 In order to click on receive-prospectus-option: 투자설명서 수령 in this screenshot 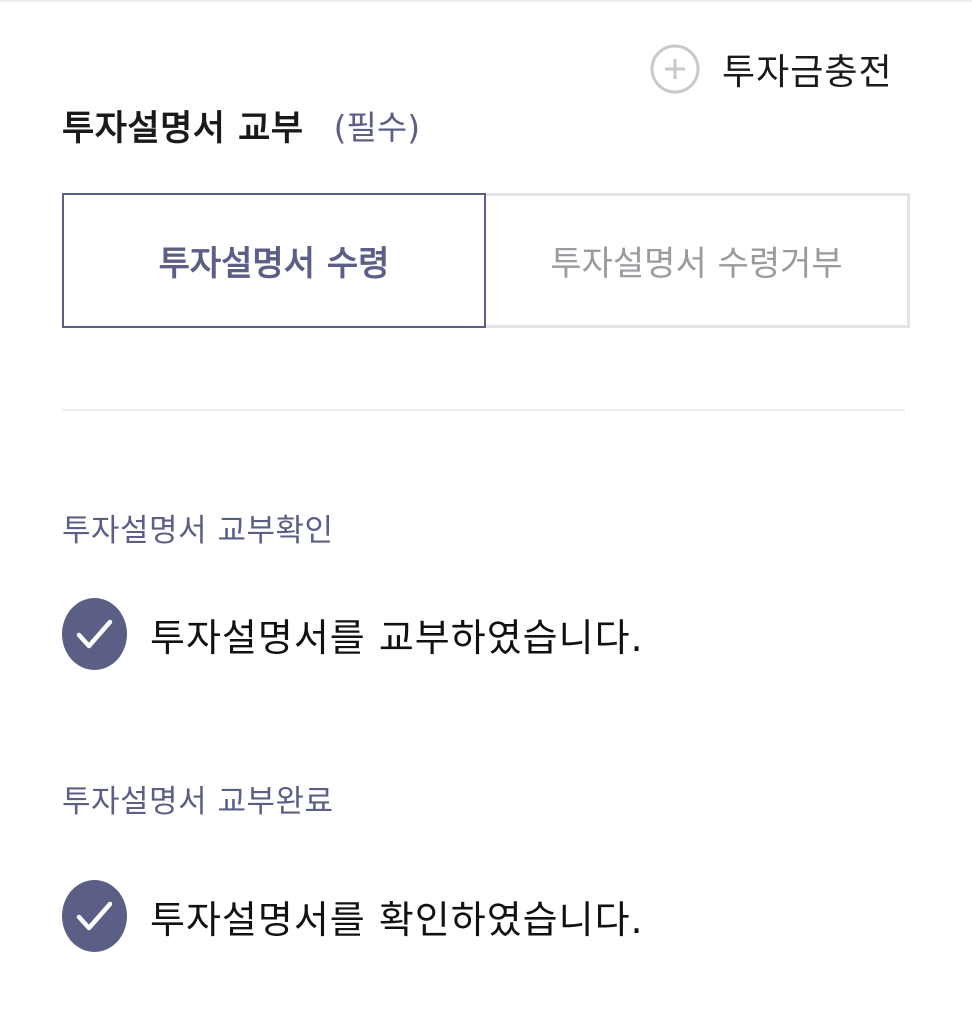, I will do `click(274, 260)`.